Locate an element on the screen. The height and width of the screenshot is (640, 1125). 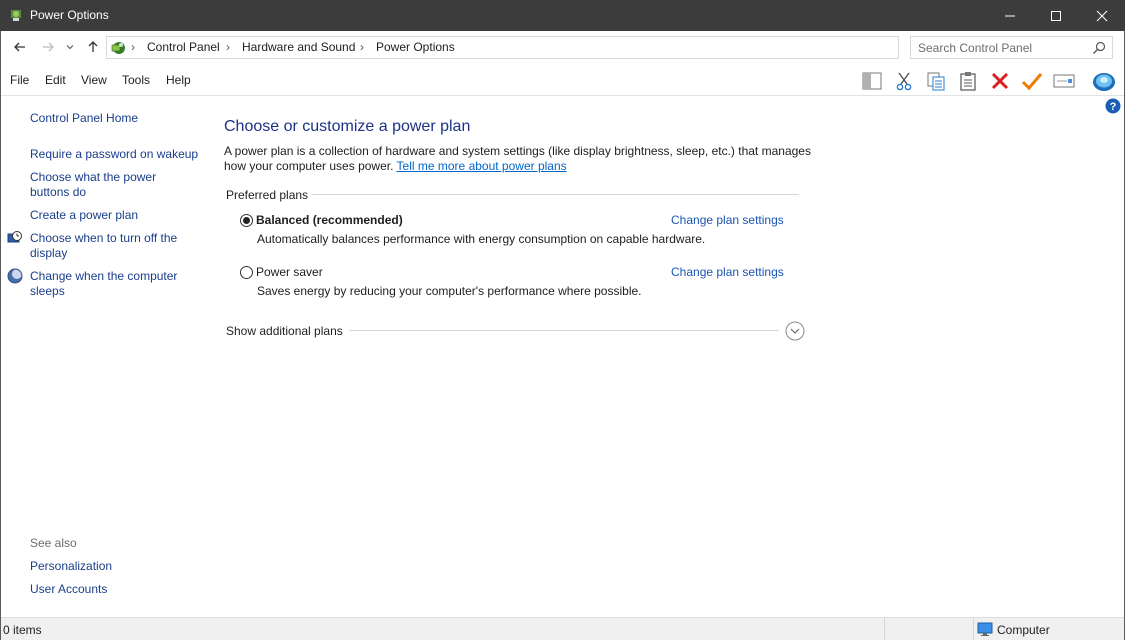
paste-button is located at coordinates (968, 81).